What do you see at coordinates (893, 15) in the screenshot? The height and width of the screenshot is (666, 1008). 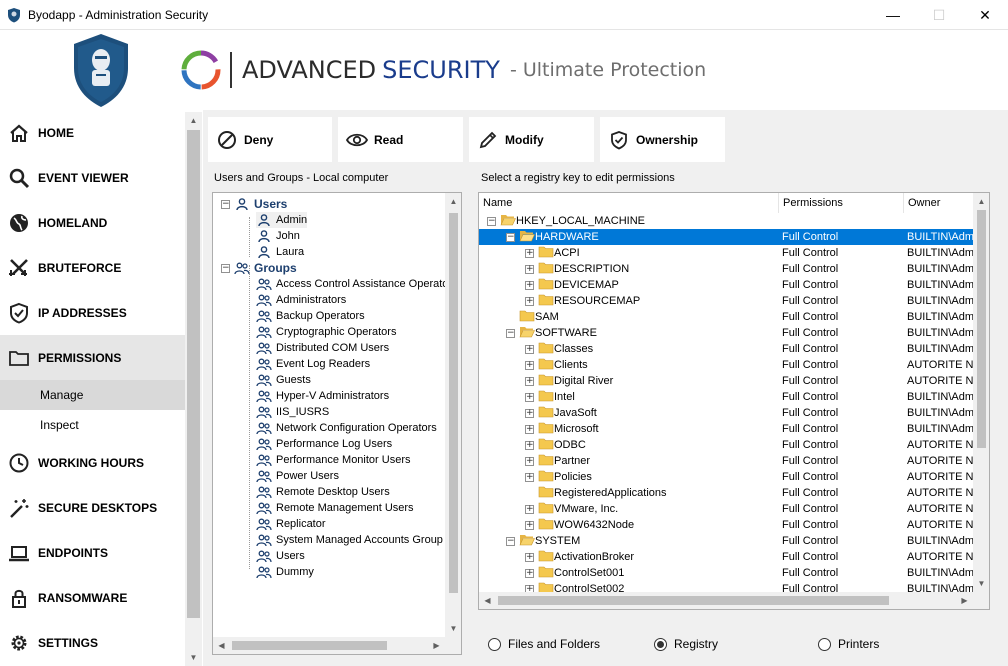 I see `minimize-button: —` at bounding box center [893, 15].